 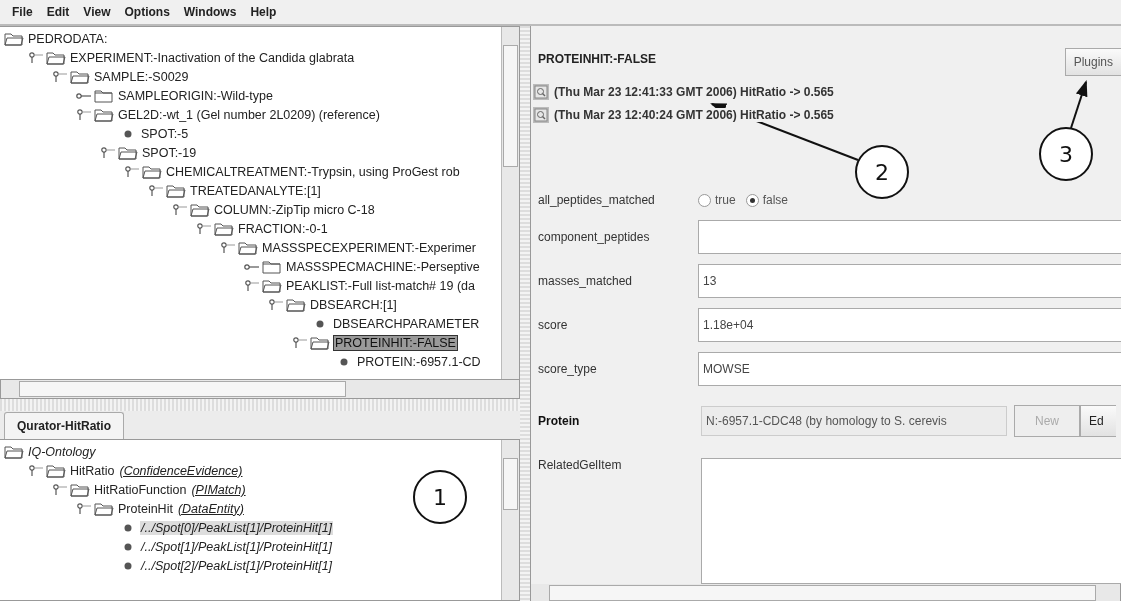 I want to click on menu-item: Options, so click(x=148, y=12).